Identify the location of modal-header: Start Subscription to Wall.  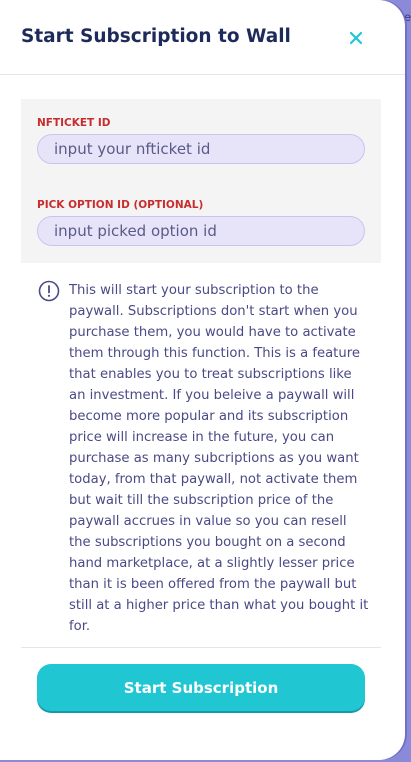
(202, 37).